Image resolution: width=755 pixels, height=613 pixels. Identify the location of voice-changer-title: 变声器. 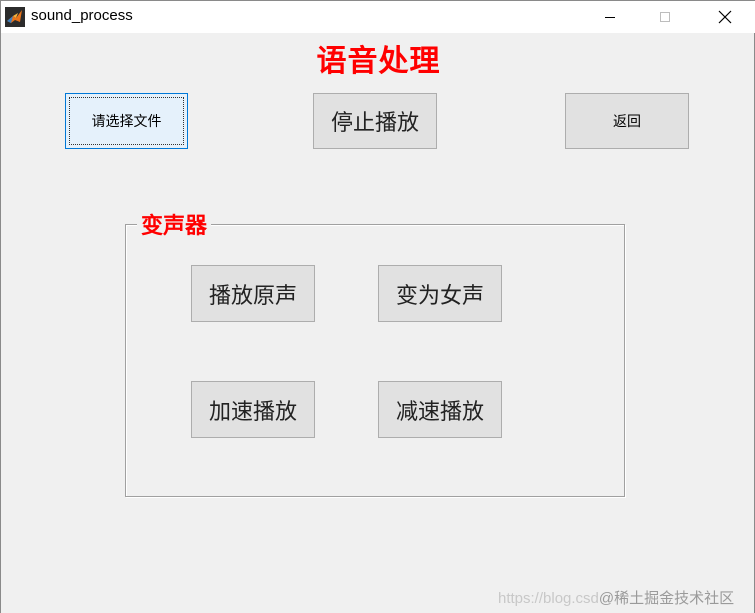
(174, 224).